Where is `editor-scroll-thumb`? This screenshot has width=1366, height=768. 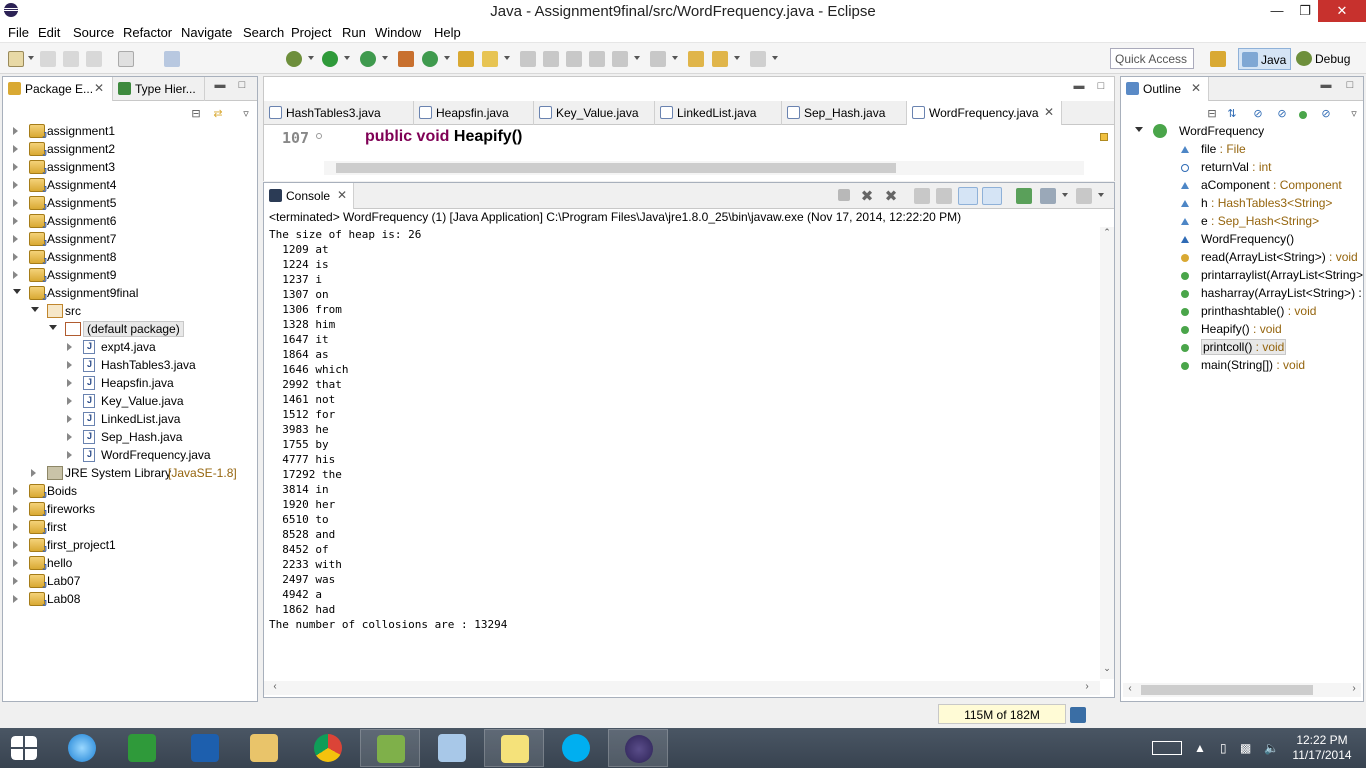 editor-scroll-thumb is located at coordinates (616, 168).